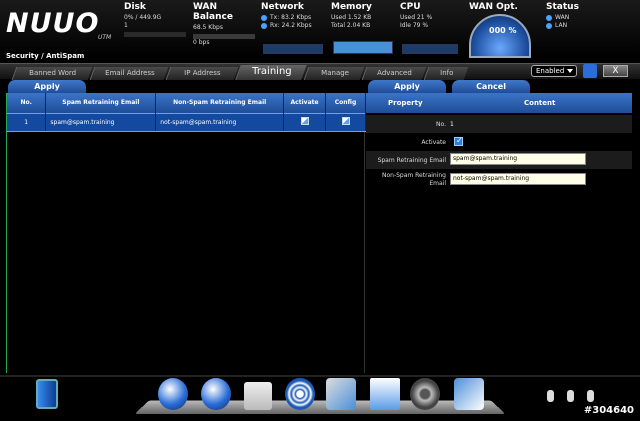 The image size is (640, 421). I want to click on enabled-select: Enabled, so click(554, 71).